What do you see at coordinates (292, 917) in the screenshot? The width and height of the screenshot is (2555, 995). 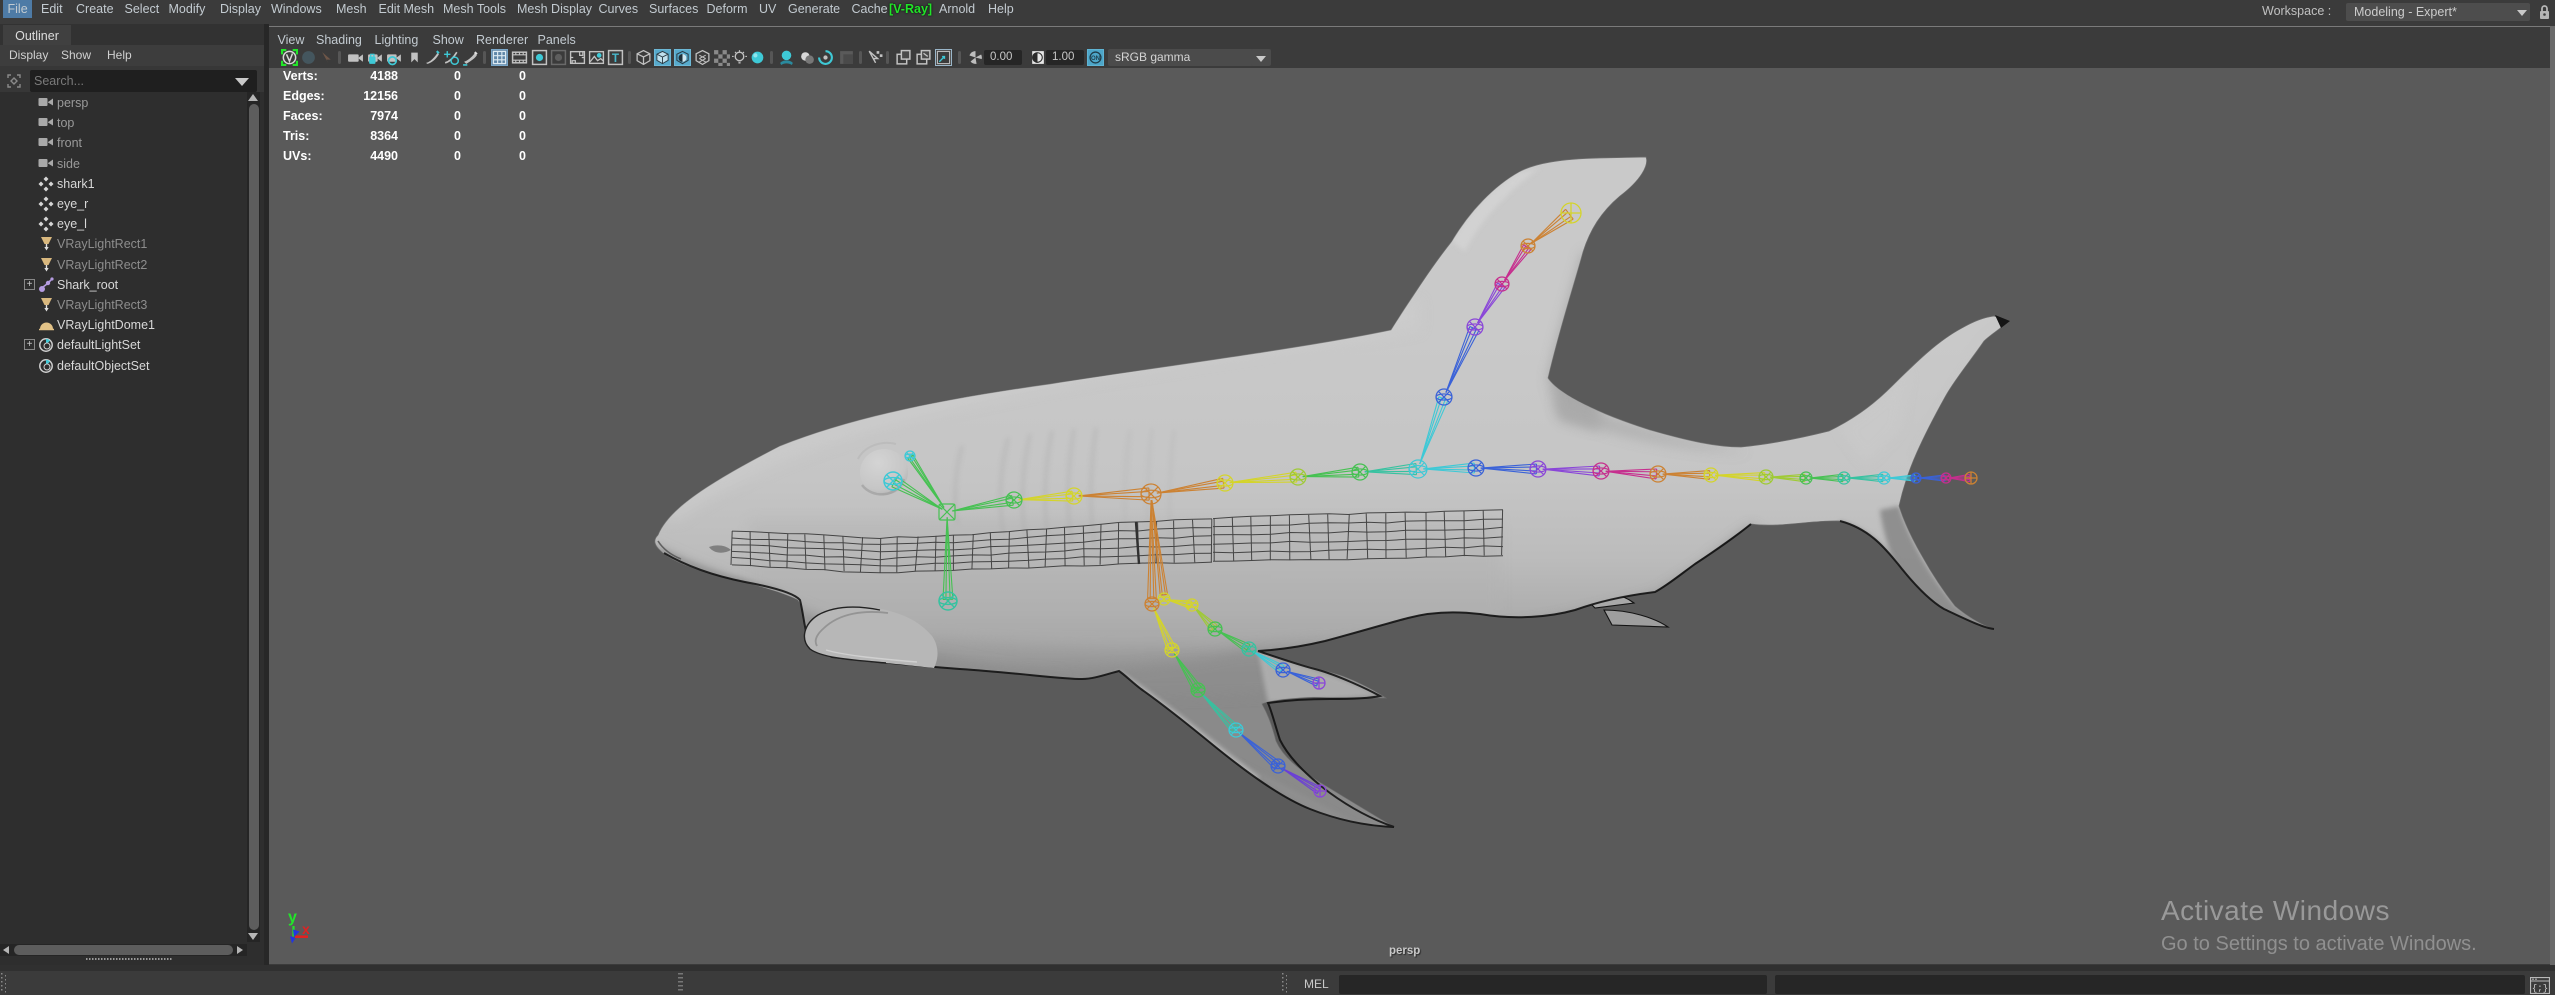 I see `svg-text: y` at bounding box center [292, 917].